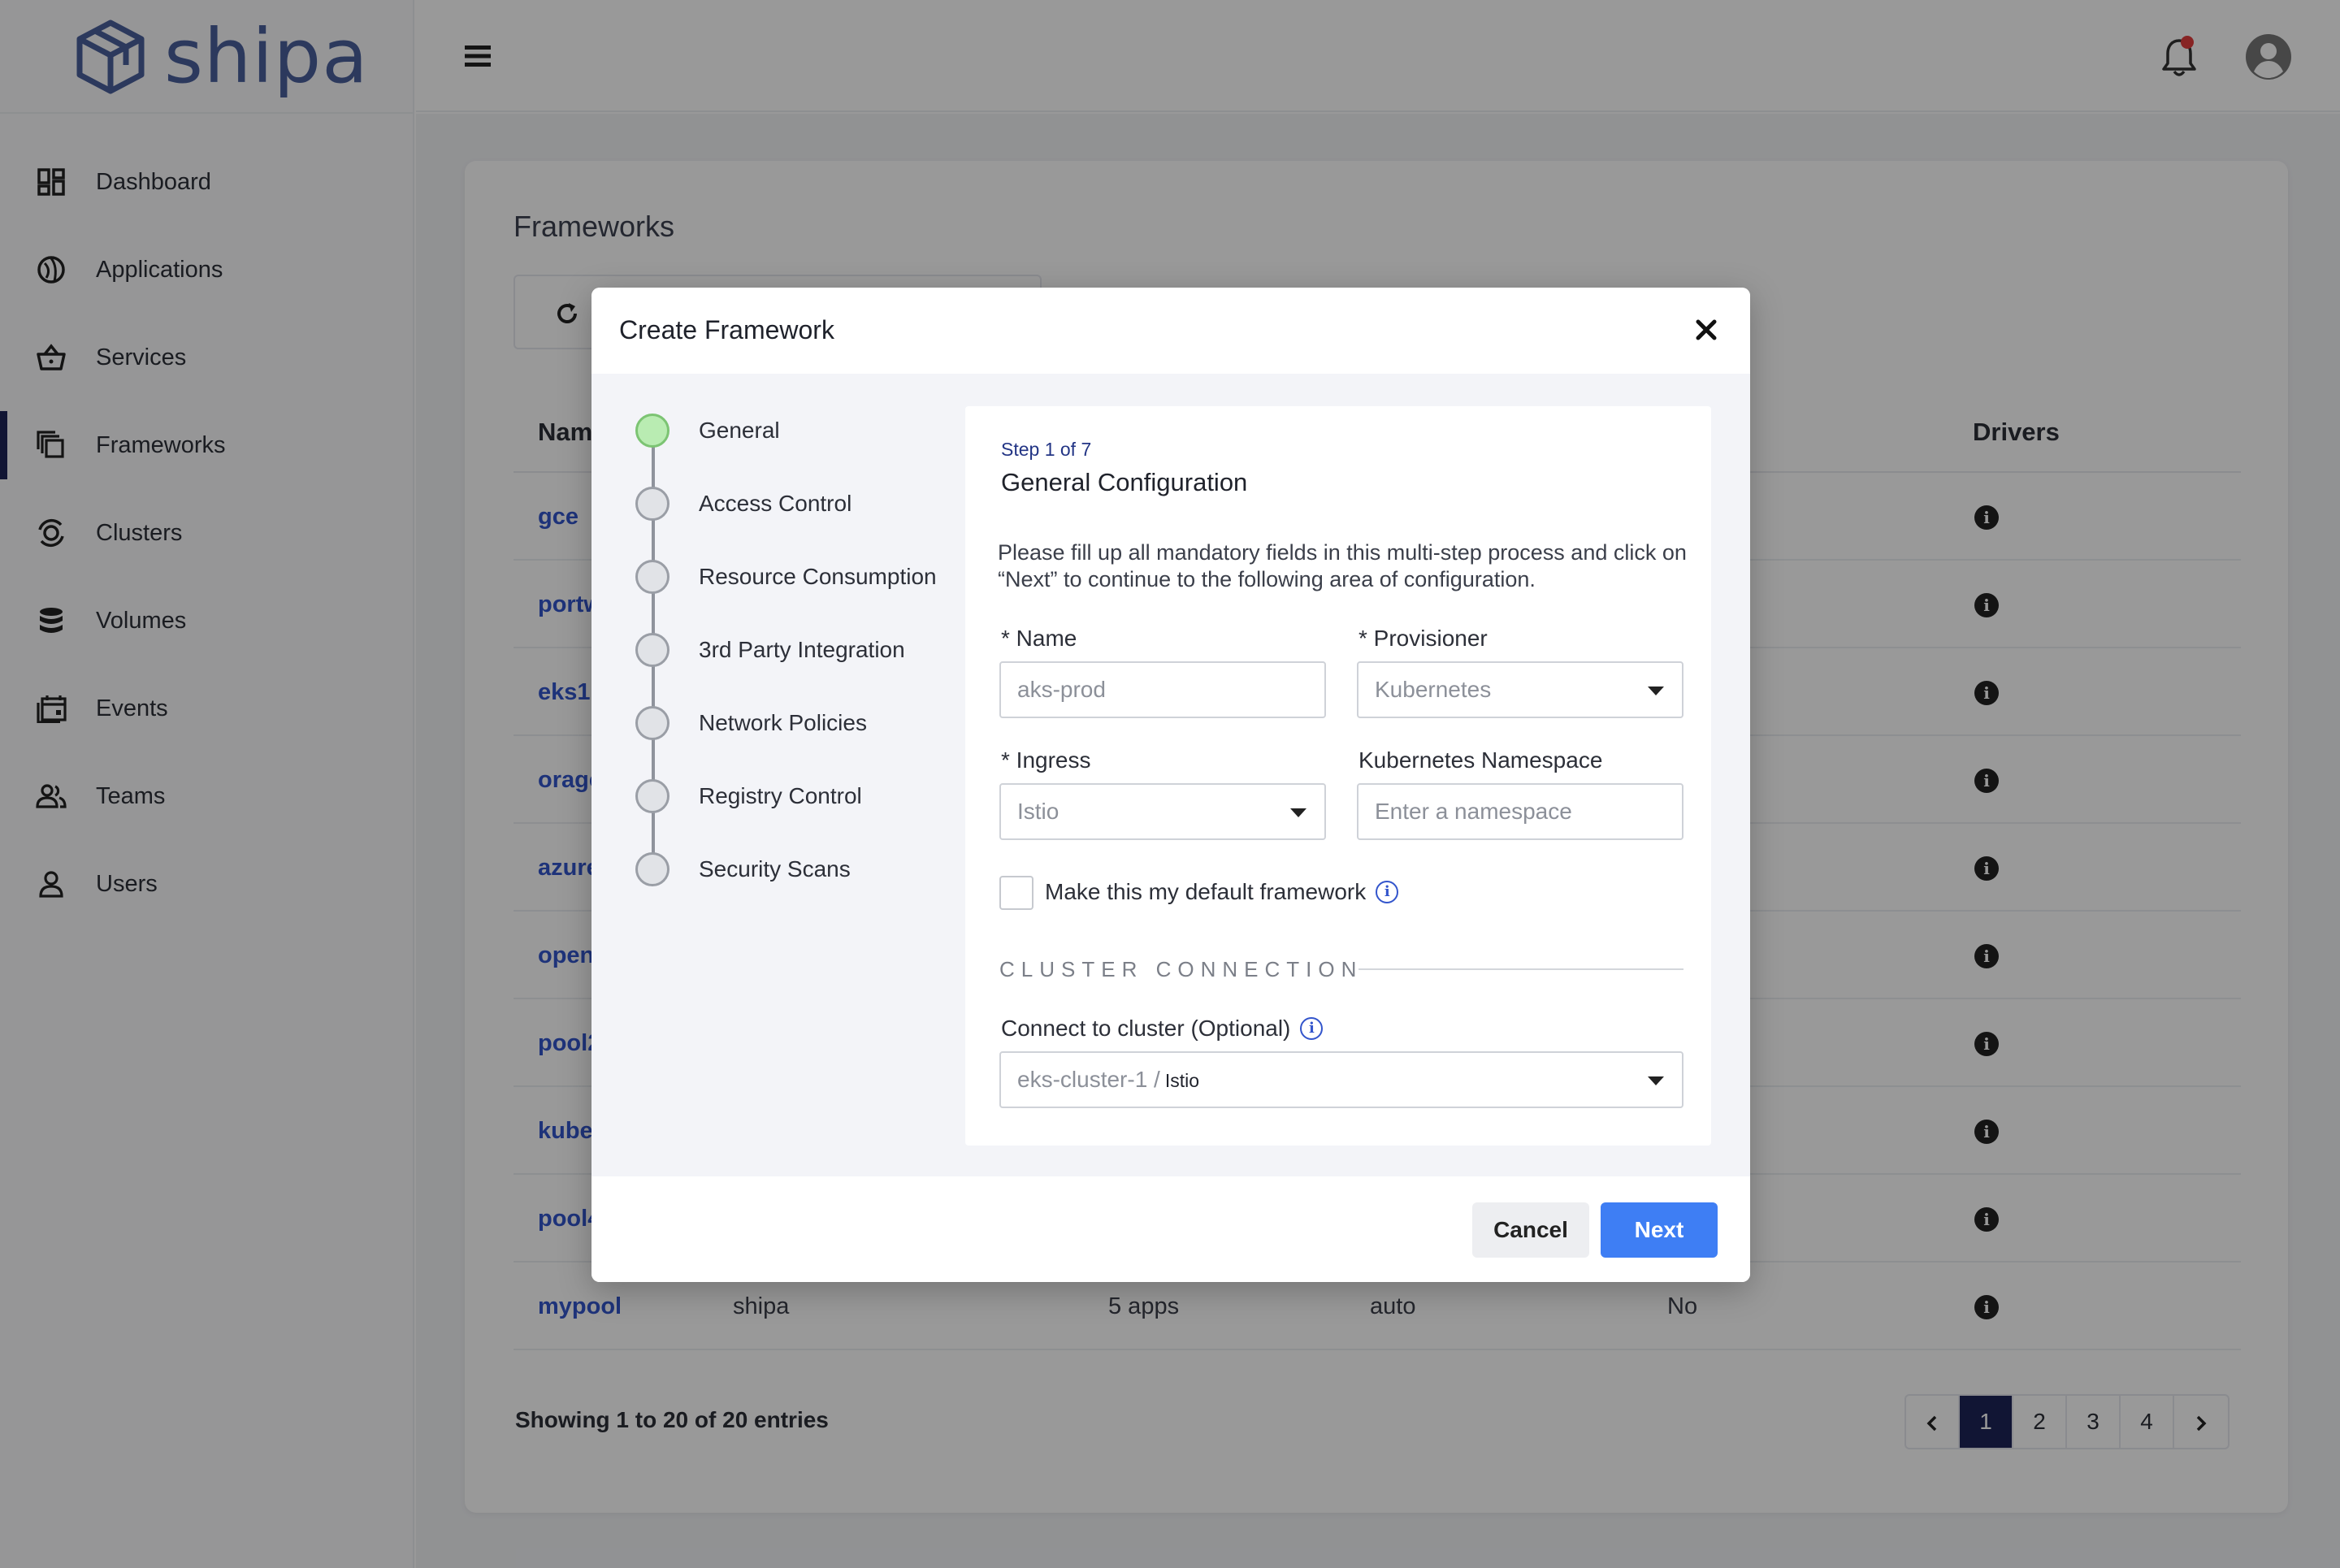 The height and width of the screenshot is (1568, 2340). I want to click on provisioner-label: * Provisioner, so click(1423, 638).